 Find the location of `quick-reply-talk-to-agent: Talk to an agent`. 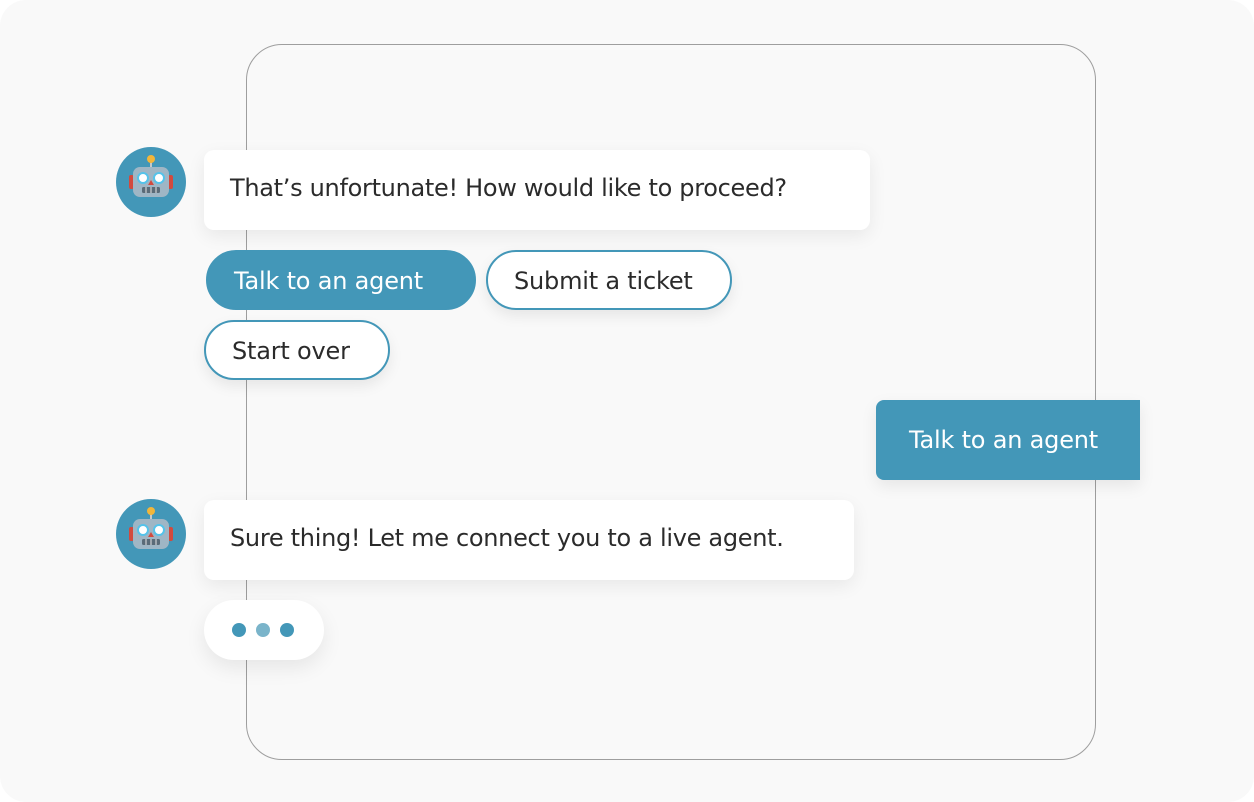

quick-reply-talk-to-agent: Talk to an agent is located at coordinates (341, 280).